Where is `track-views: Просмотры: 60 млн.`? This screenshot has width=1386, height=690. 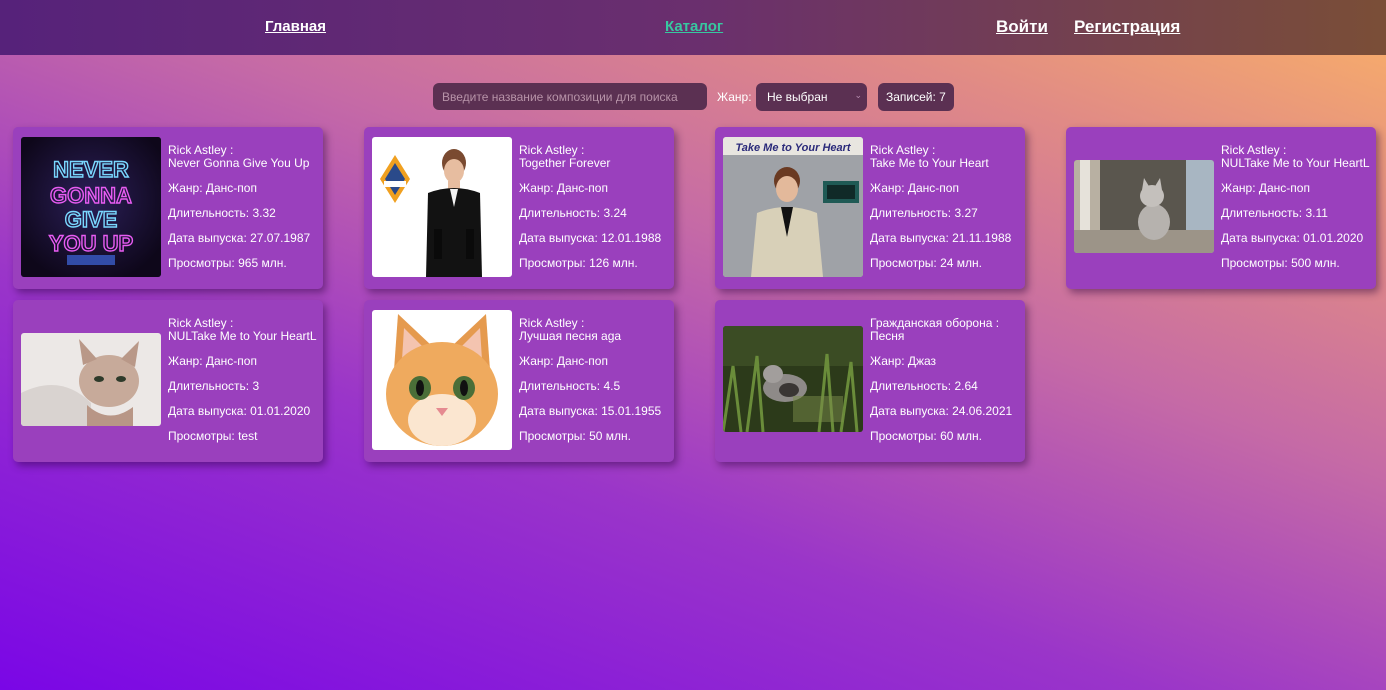
track-views: Просмотры: 60 млн. is located at coordinates (926, 436).